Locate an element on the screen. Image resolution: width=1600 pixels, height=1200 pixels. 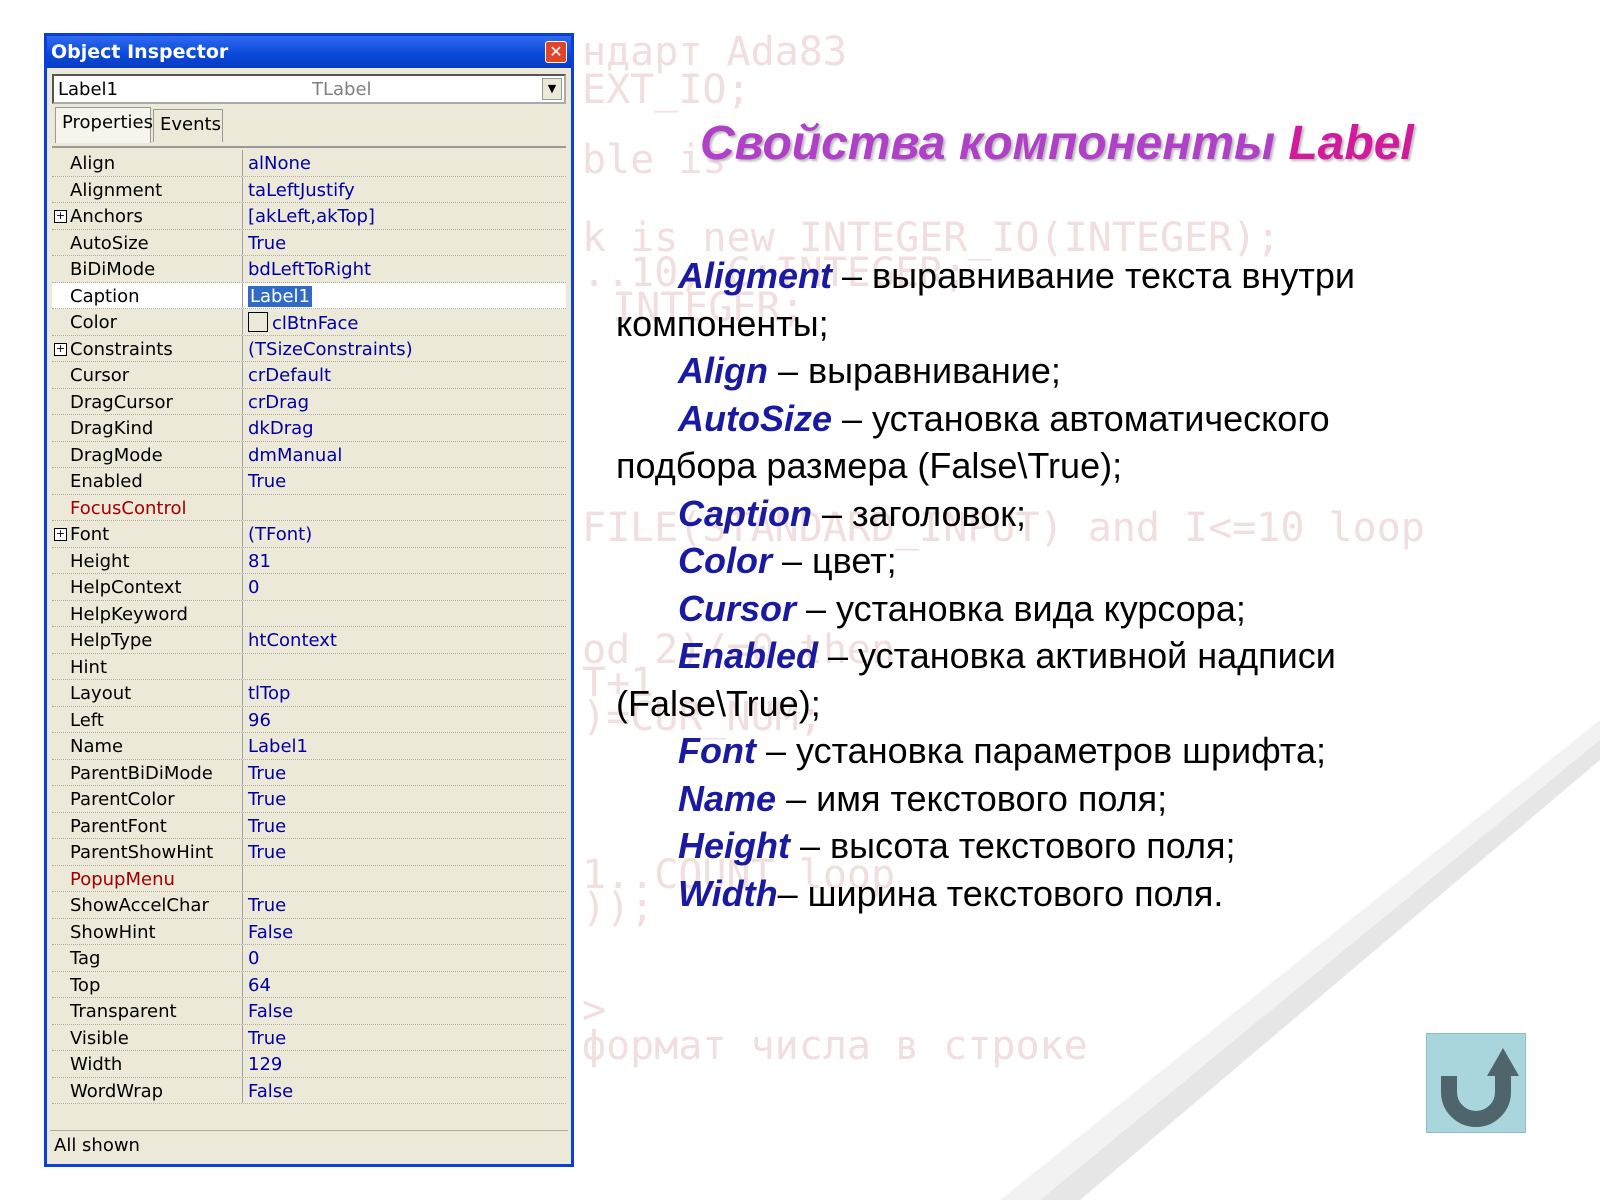
property-row: Transparent False is located at coordinates (309, 1011).